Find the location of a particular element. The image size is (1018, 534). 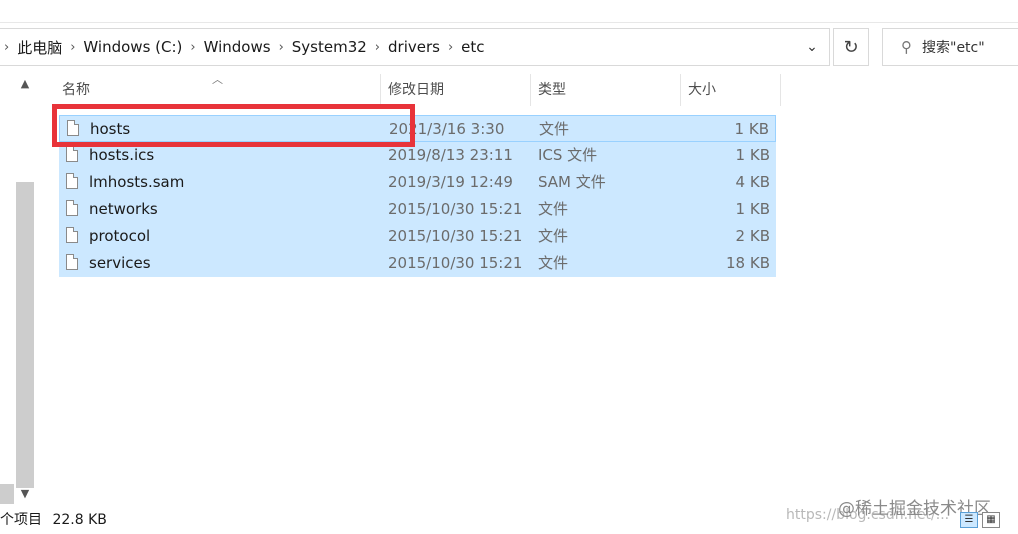

file-date: 2019/8/13 23:11 is located at coordinates (450, 155).